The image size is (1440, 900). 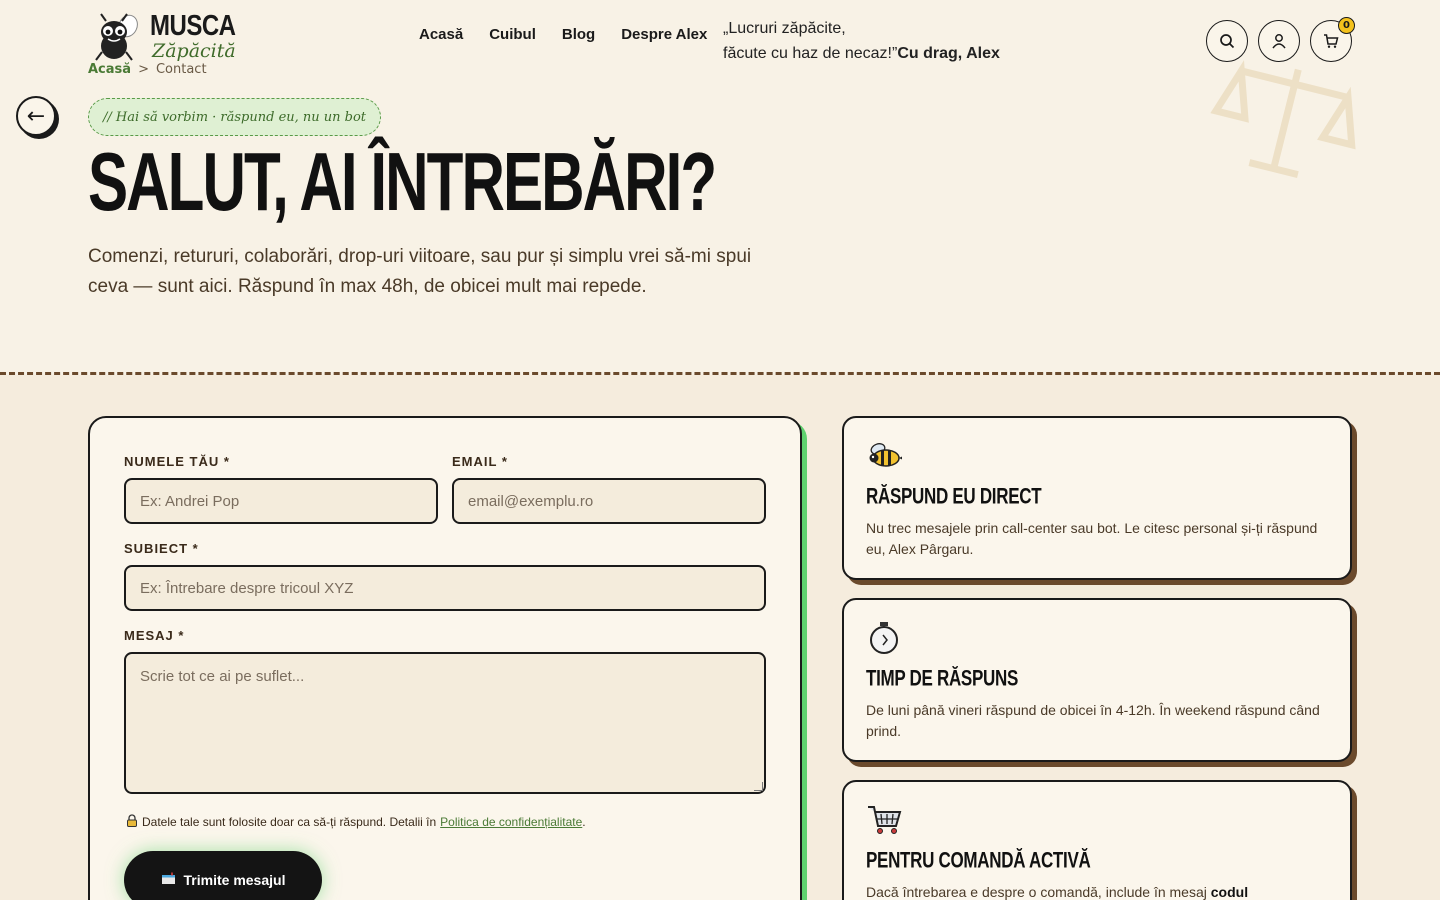 I want to click on breadcrumb-home: Acasă, so click(x=109, y=69).